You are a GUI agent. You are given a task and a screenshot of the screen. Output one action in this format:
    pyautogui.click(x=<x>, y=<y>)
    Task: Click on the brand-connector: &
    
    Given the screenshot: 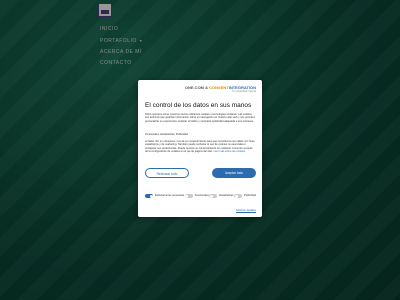 What is the action you would take?
    pyautogui.click(x=207, y=87)
    